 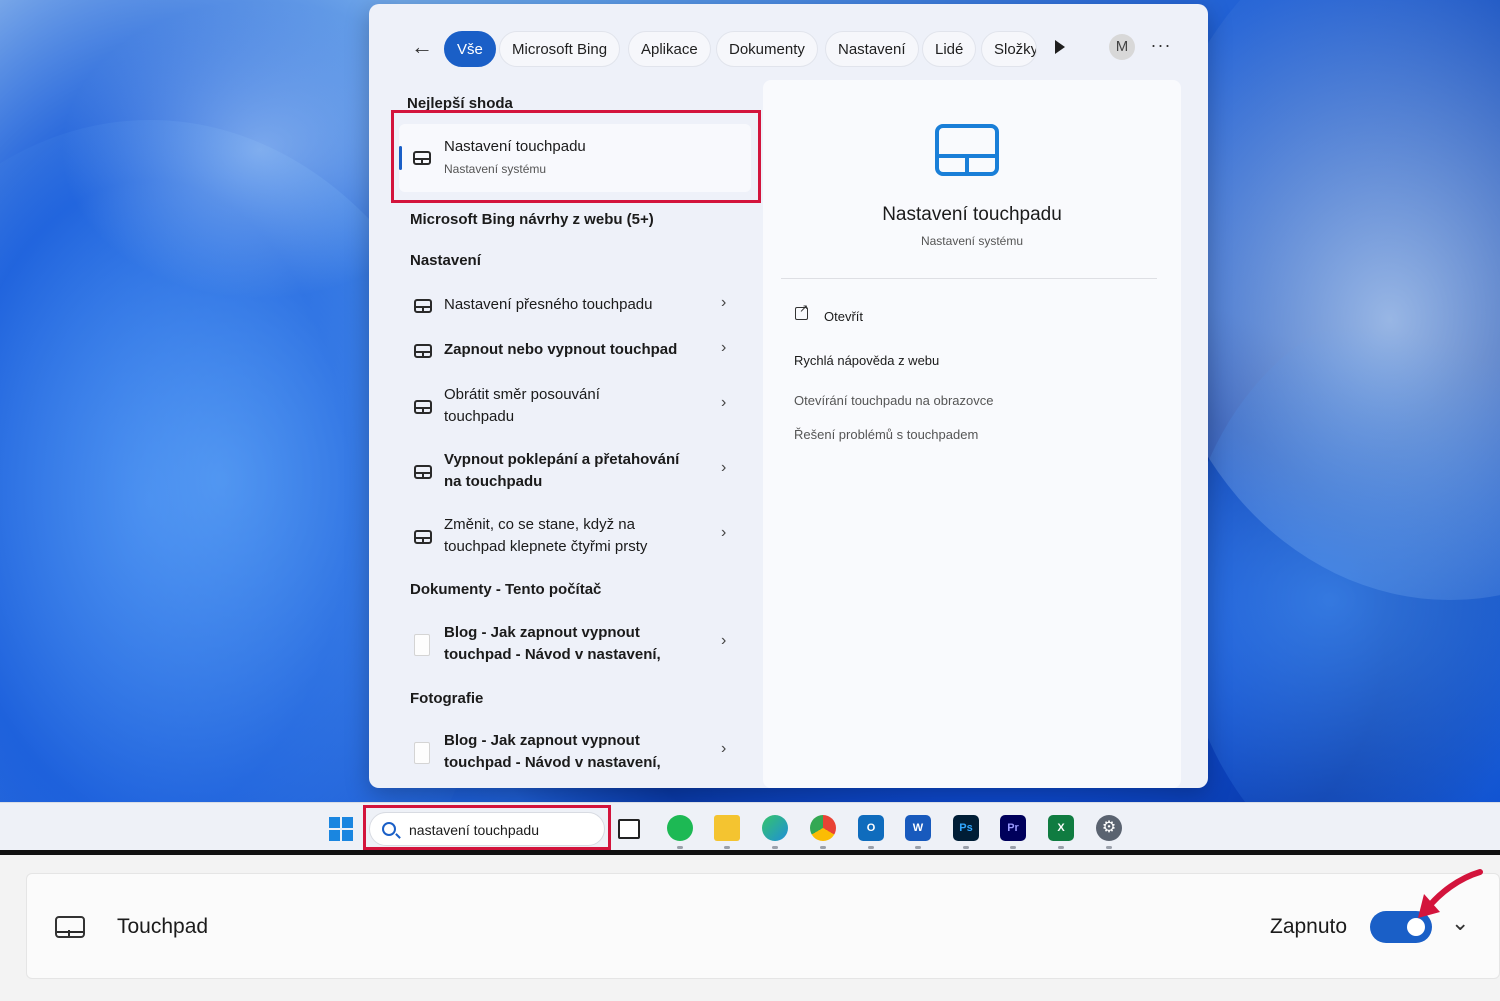 What do you see at coordinates (767, 49) in the screenshot?
I see `filter-chip-documents: Dokumenty` at bounding box center [767, 49].